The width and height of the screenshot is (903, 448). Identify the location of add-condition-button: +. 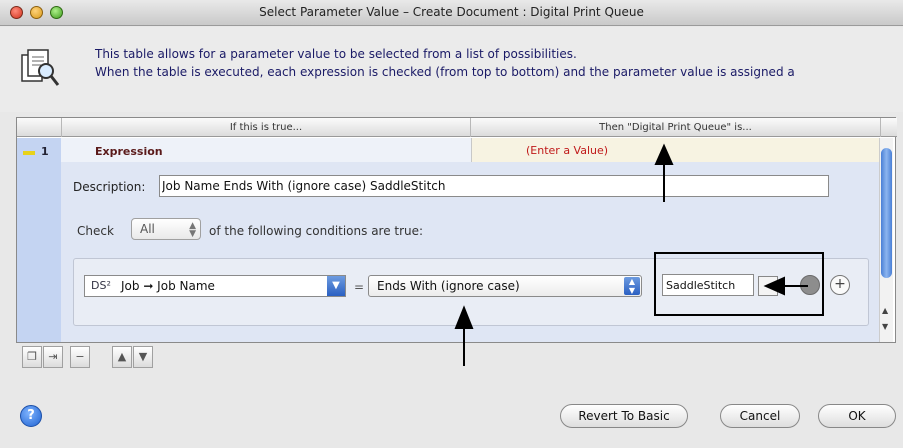
(840, 285).